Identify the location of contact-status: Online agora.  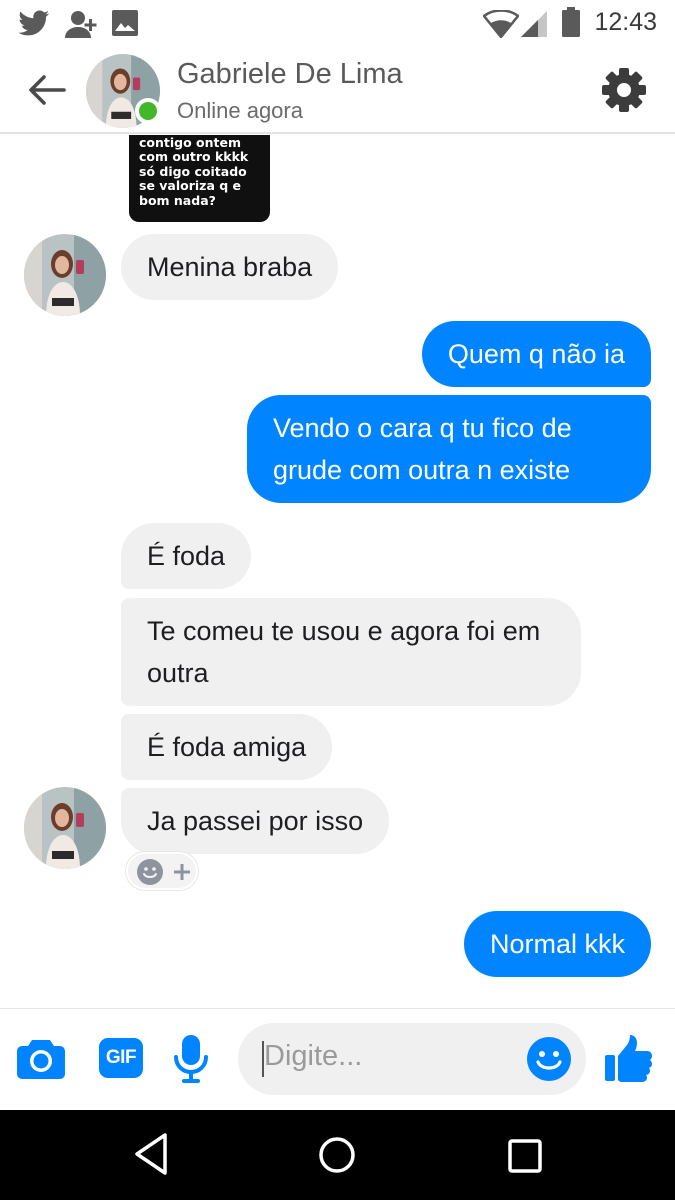
(240, 110).